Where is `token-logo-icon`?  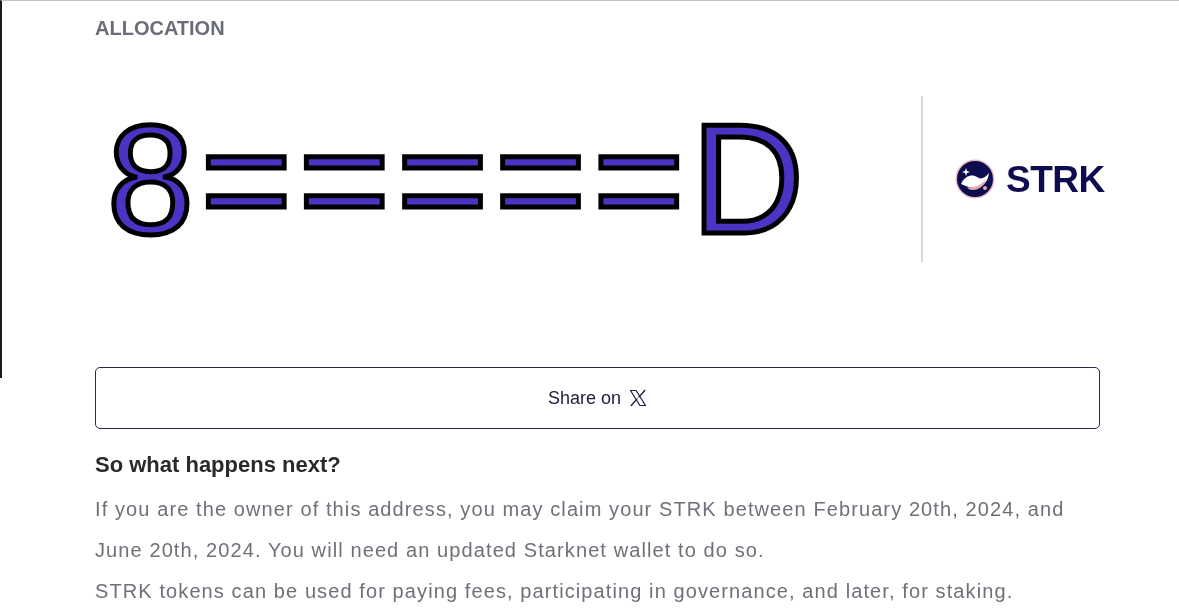
token-logo-icon is located at coordinates (975, 179).